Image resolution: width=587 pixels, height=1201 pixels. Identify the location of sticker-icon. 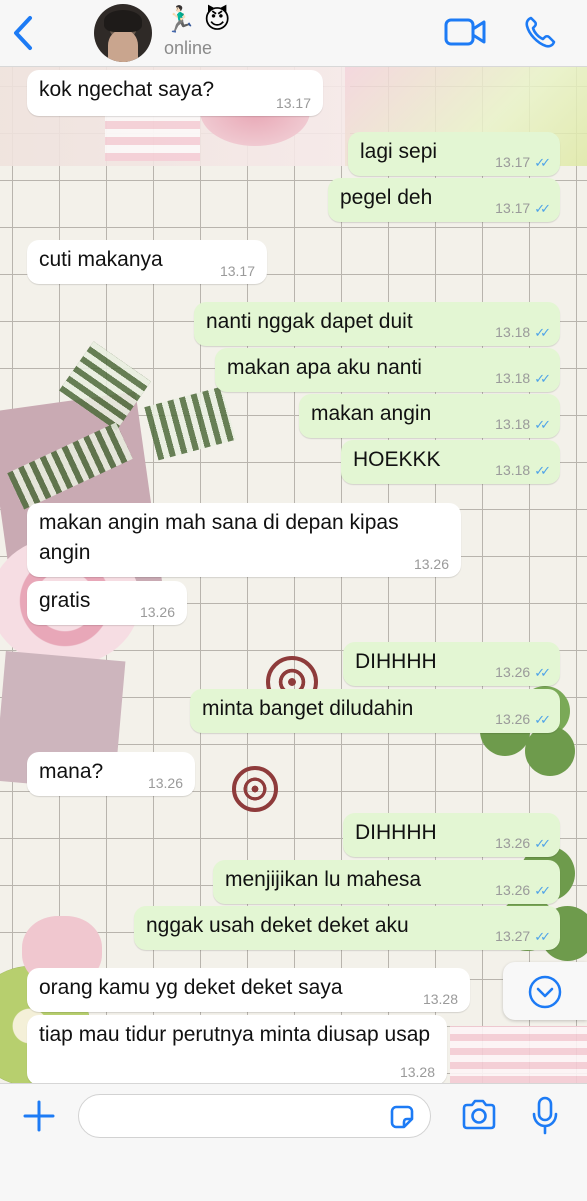
(402, 1117).